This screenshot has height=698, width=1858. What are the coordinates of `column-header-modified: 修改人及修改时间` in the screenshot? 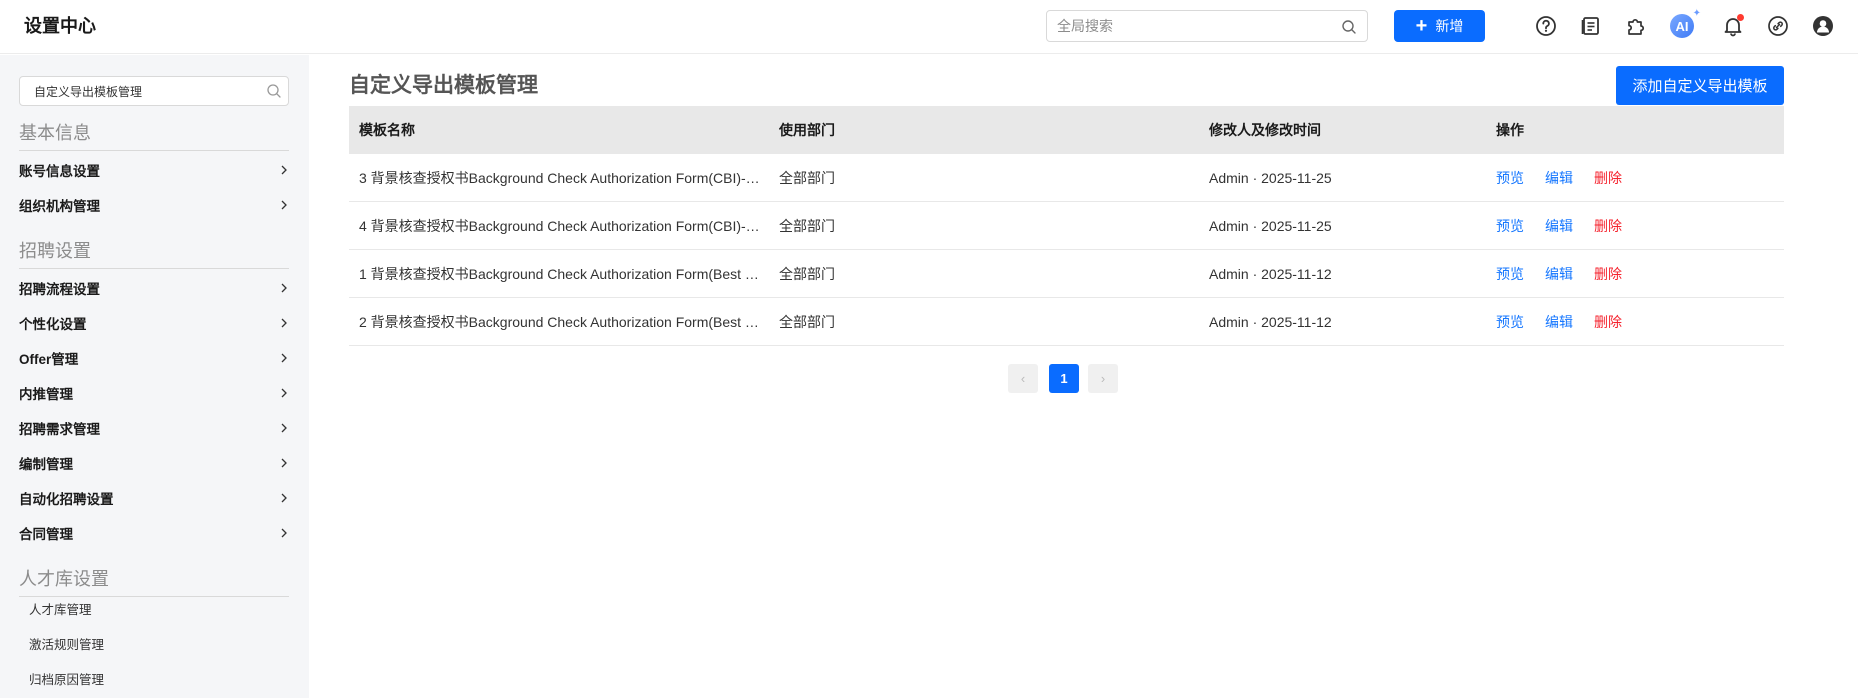 It's located at (1265, 130).